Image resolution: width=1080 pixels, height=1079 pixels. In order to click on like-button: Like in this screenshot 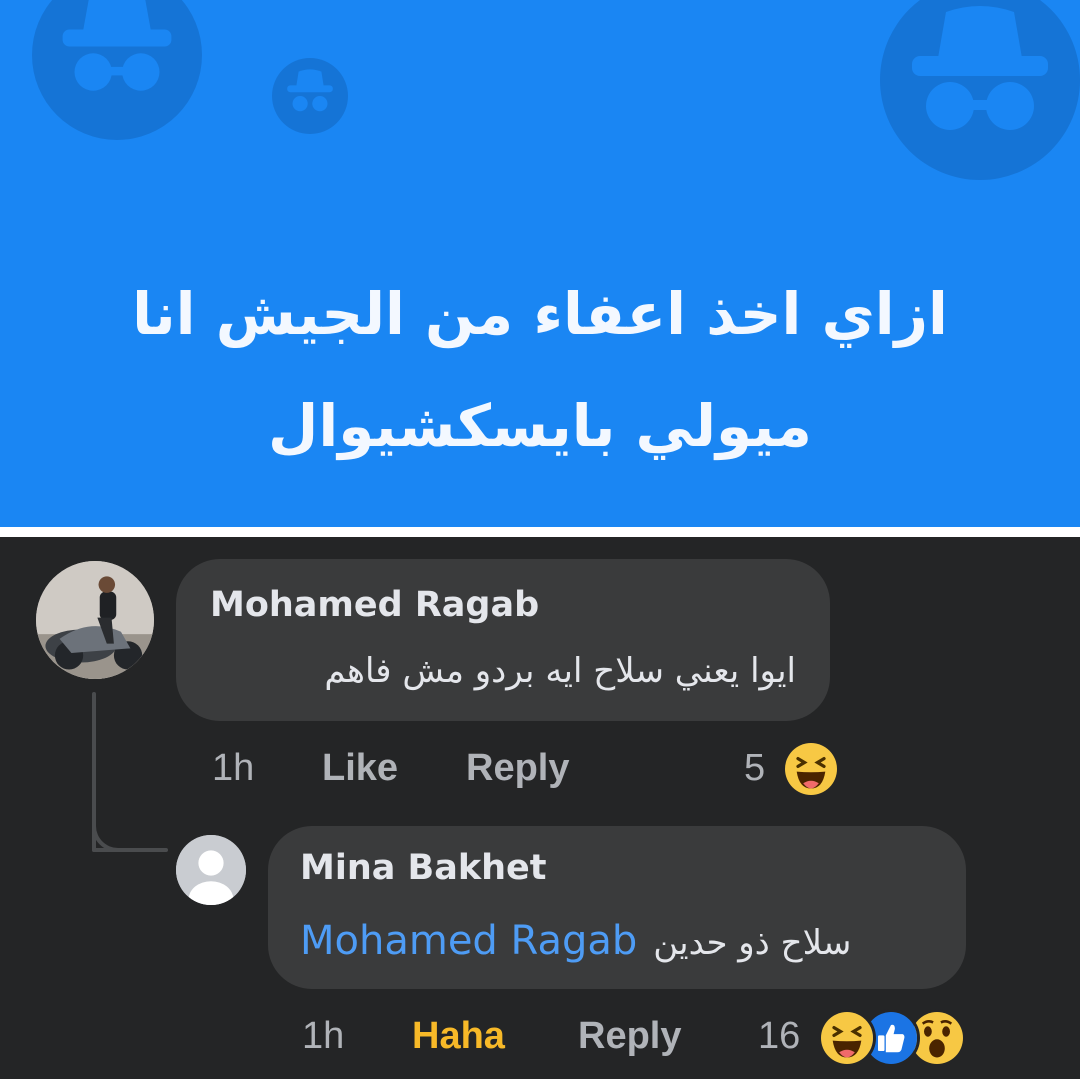, I will do `click(360, 768)`.